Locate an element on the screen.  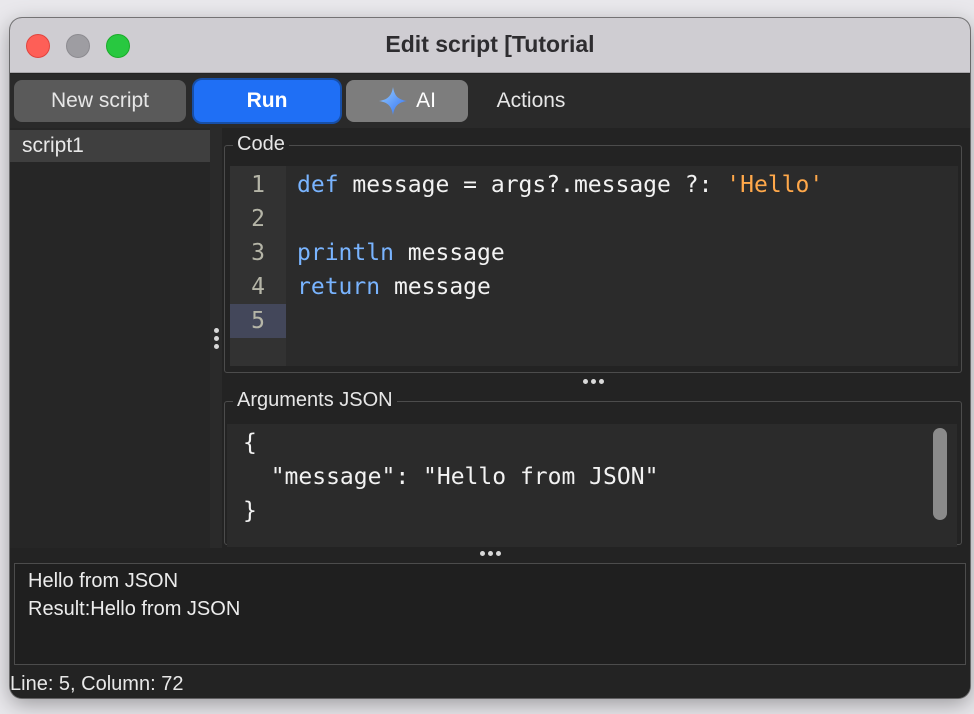
new-script-label: New script is located at coordinates (100, 100).